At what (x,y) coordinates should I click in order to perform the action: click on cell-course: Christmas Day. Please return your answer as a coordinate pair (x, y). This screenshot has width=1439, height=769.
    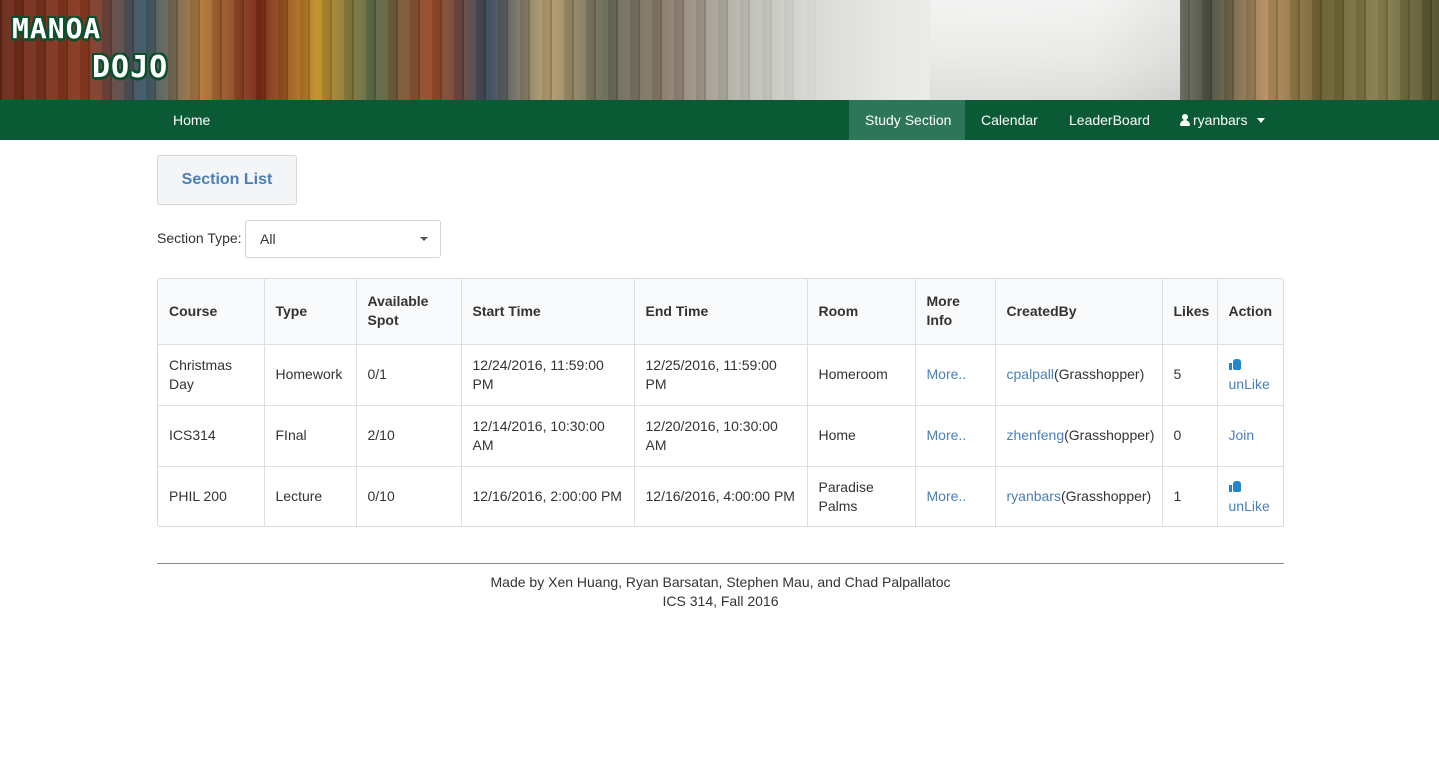
    Looking at the image, I should click on (211, 374).